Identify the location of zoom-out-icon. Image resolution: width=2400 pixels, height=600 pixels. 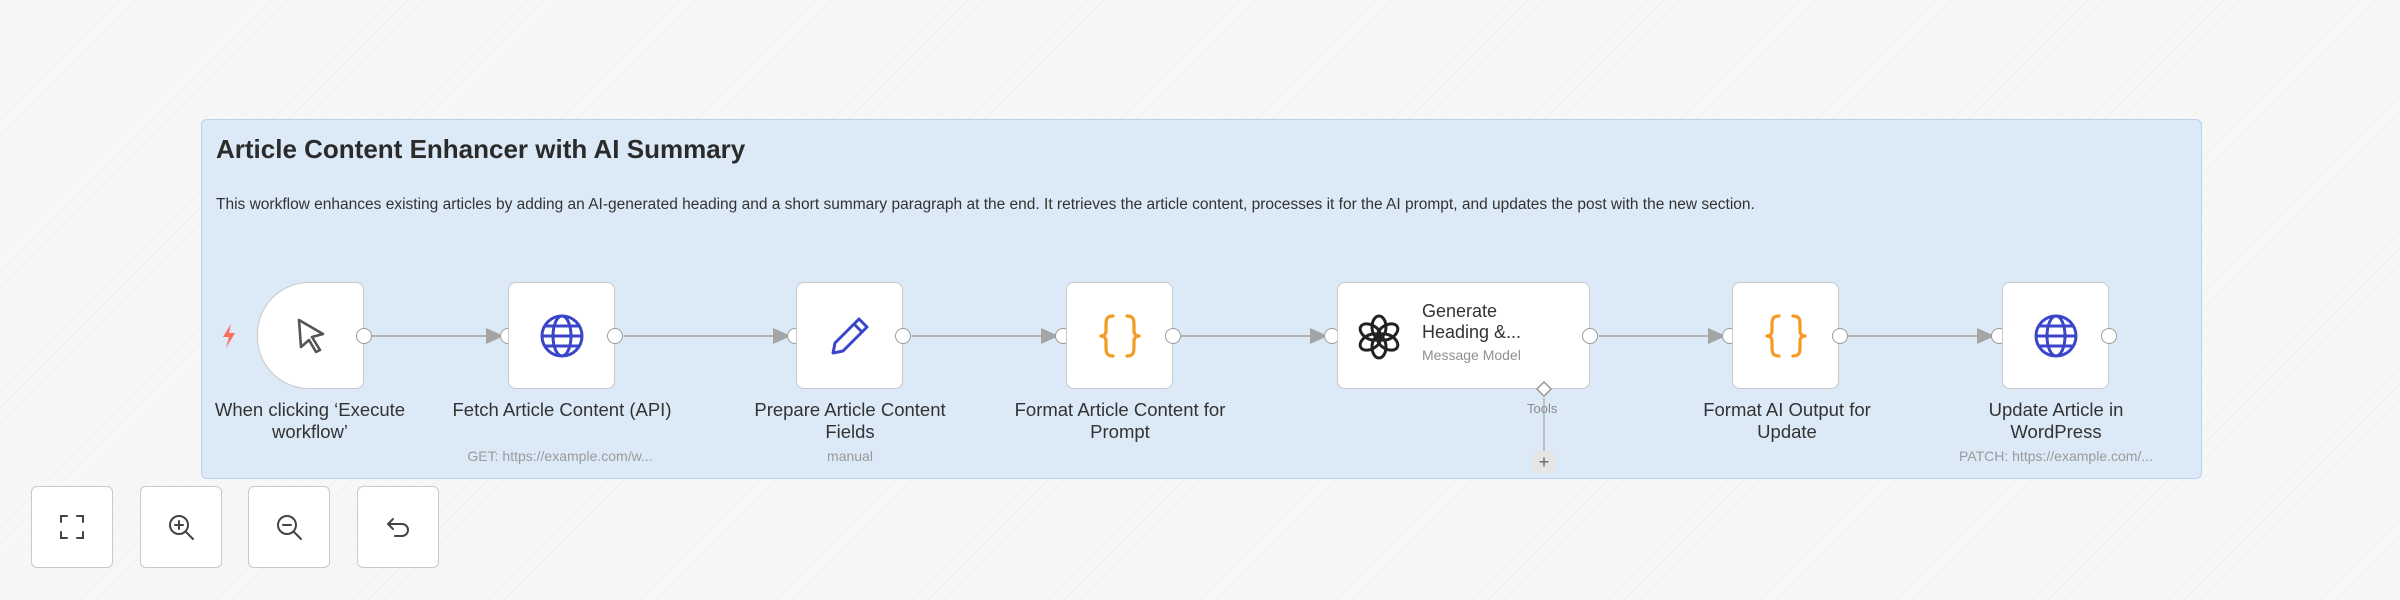
(289, 527).